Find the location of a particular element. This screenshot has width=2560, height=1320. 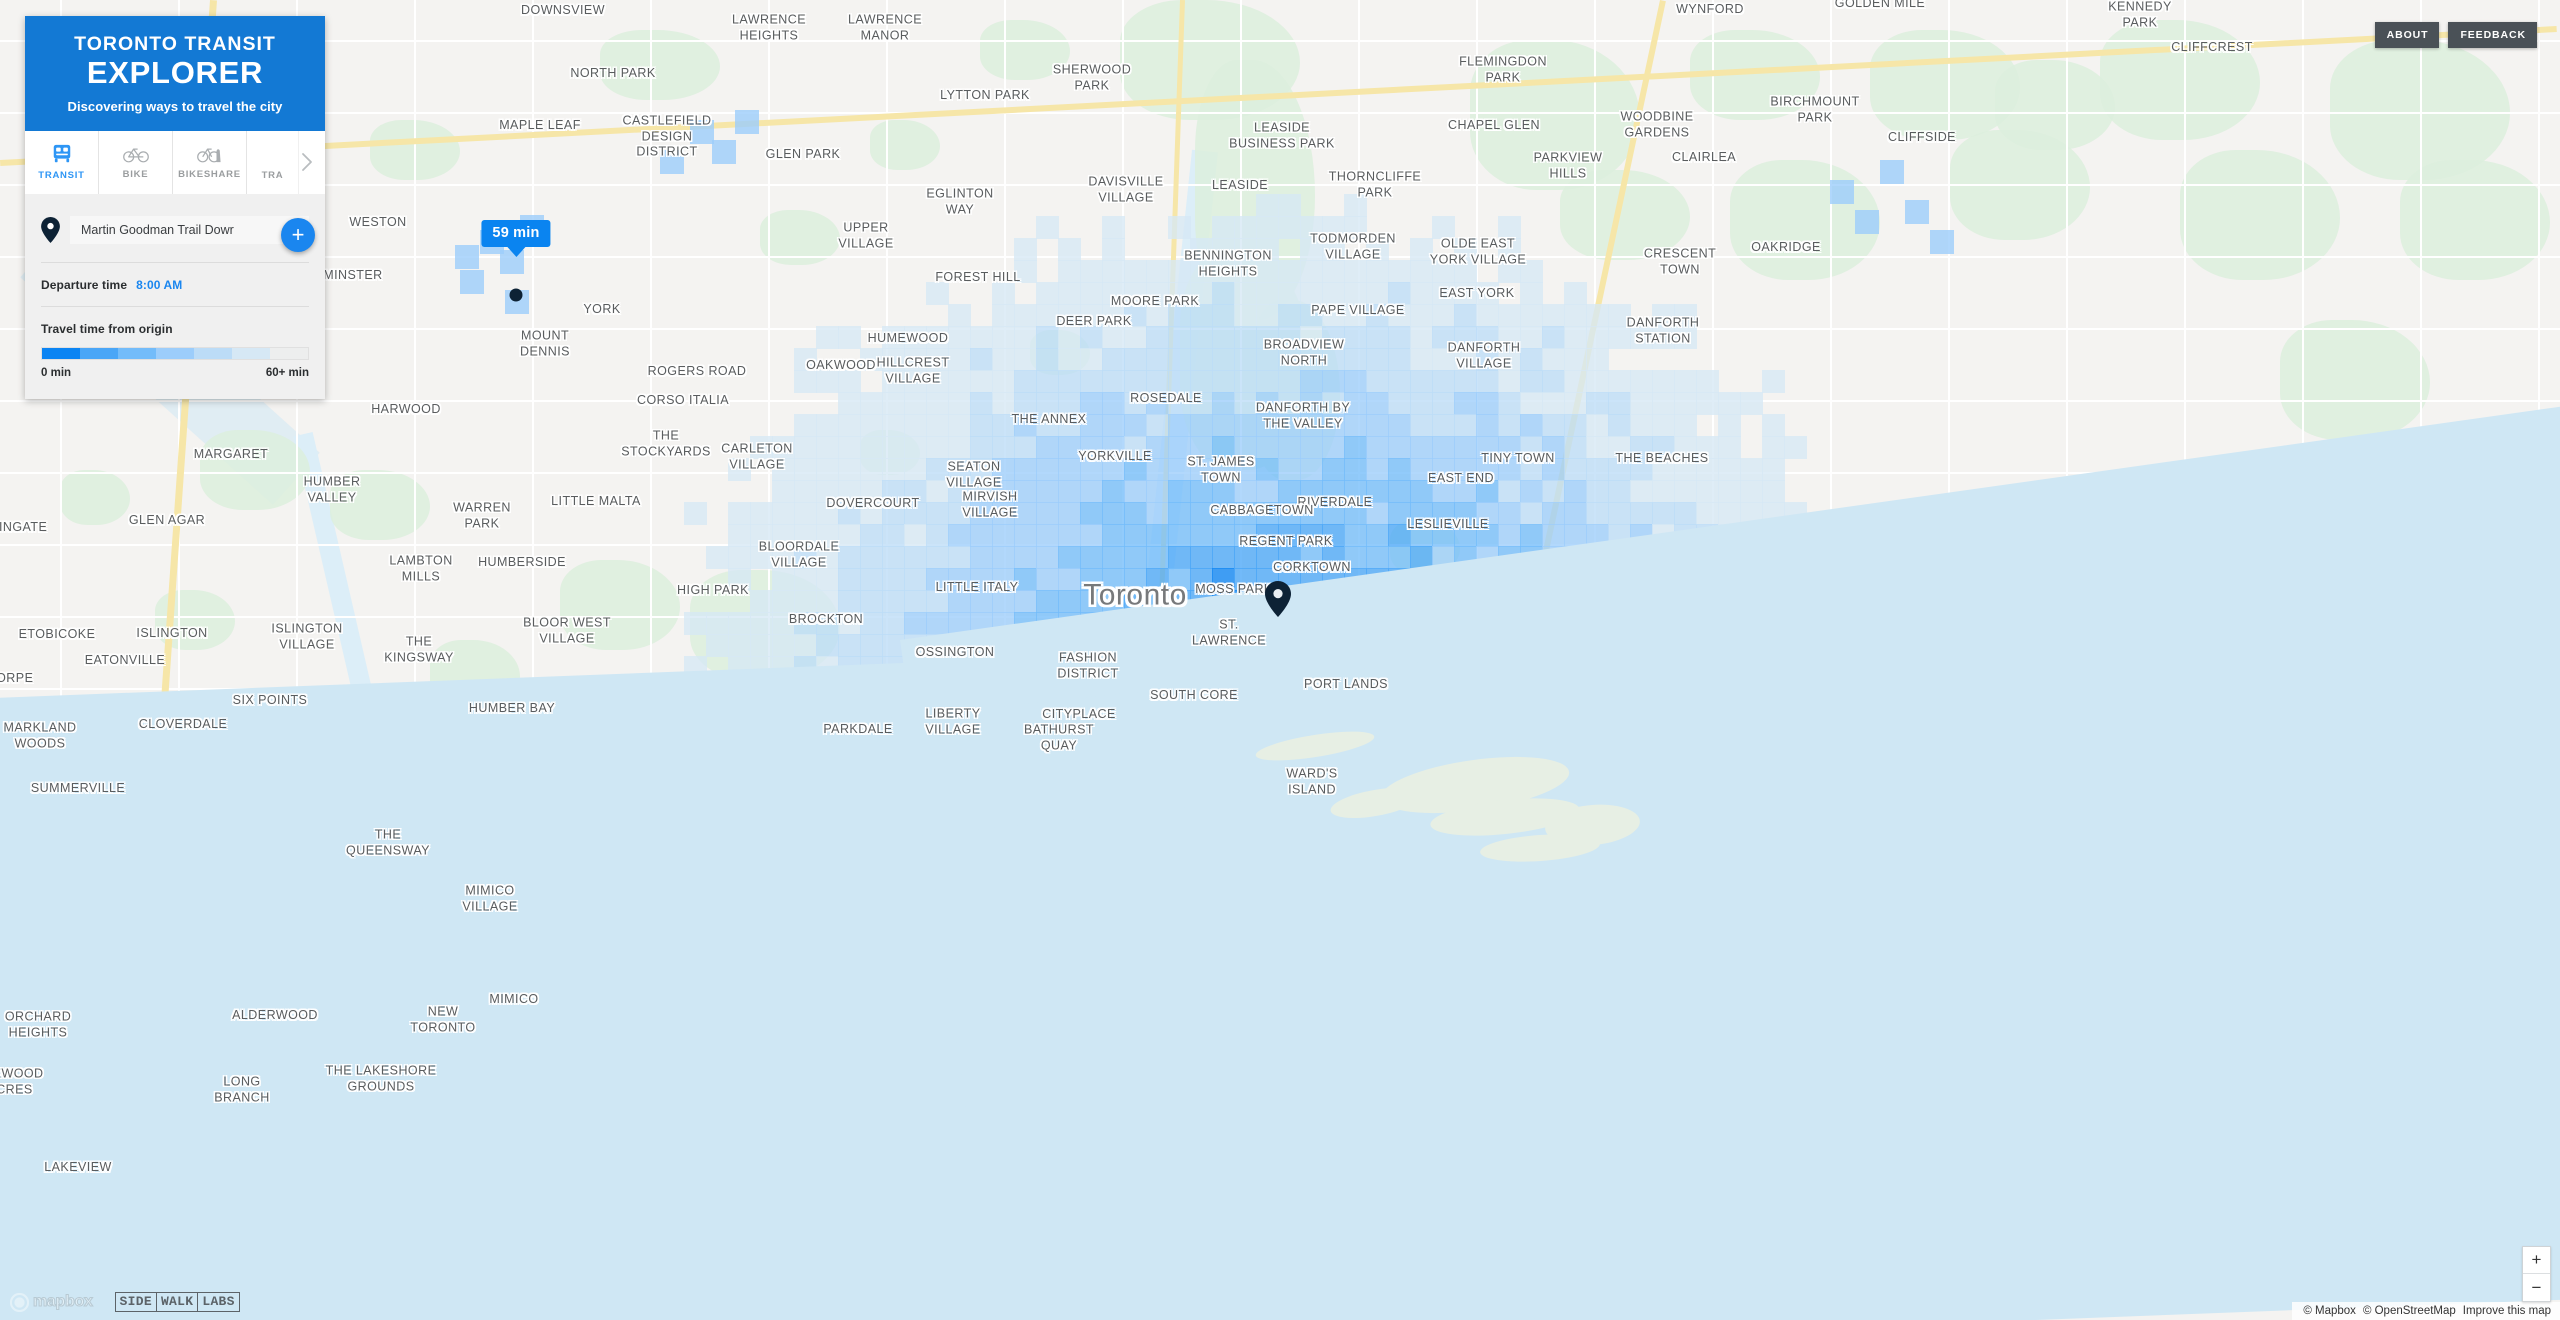

origin-pin-marker is located at coordinates (1278, 599).